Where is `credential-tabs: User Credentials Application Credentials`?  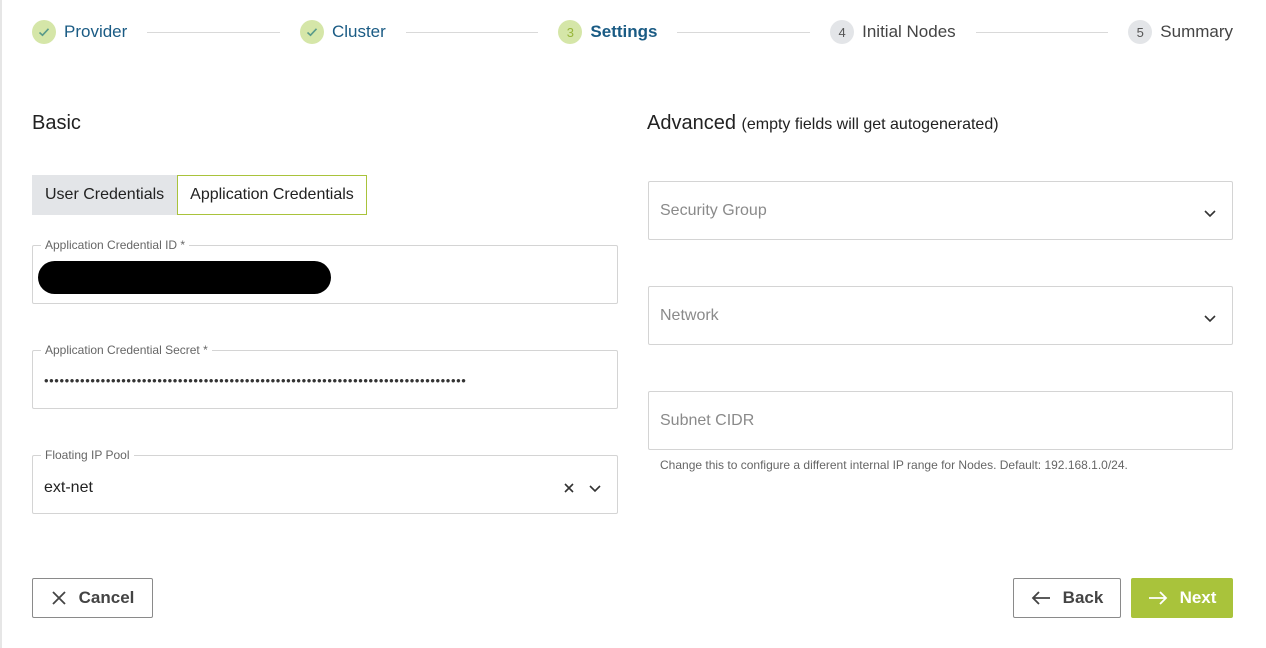 credential-tabs: User Credentials Application Credentials is located at coordinates (199, 195).